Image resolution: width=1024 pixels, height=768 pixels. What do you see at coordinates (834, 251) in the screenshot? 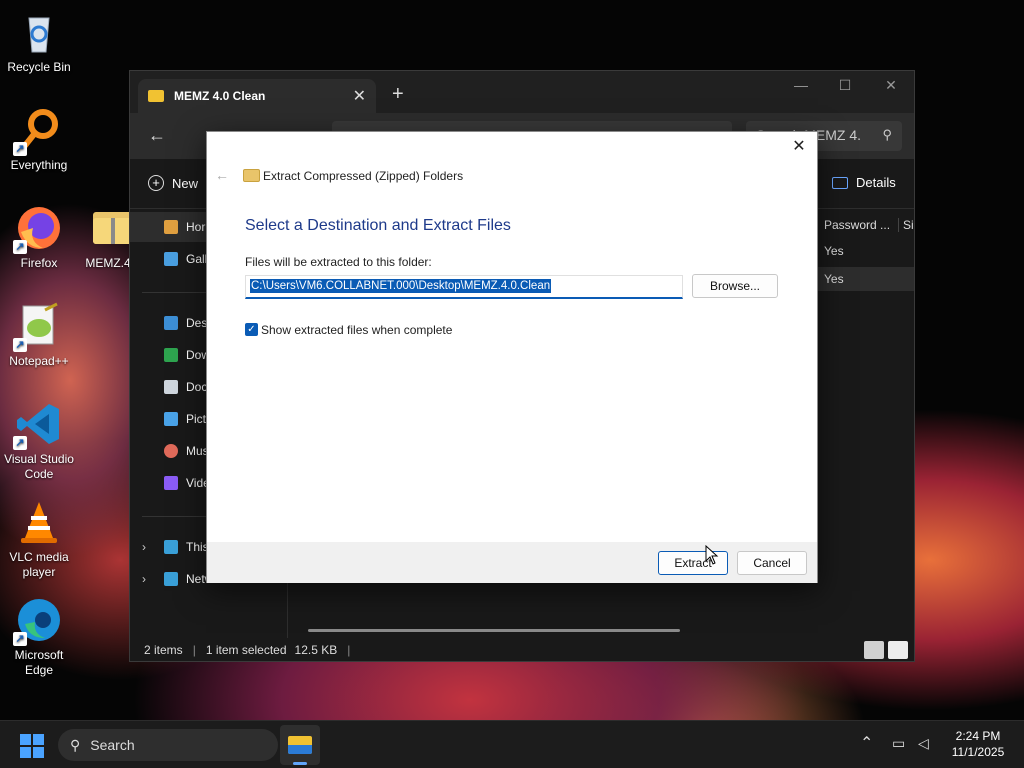
I see `cell-password-row1: Yes` at bounding box center [834, 251].